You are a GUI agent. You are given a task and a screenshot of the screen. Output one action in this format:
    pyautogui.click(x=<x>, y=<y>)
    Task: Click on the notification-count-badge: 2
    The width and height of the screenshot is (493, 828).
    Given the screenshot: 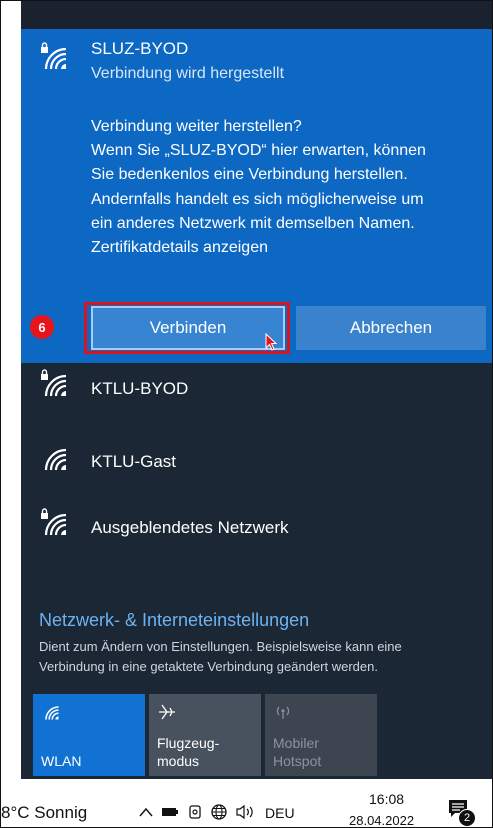 What is the action you would take?
    pyautogui.click(x=467, y=818)
    